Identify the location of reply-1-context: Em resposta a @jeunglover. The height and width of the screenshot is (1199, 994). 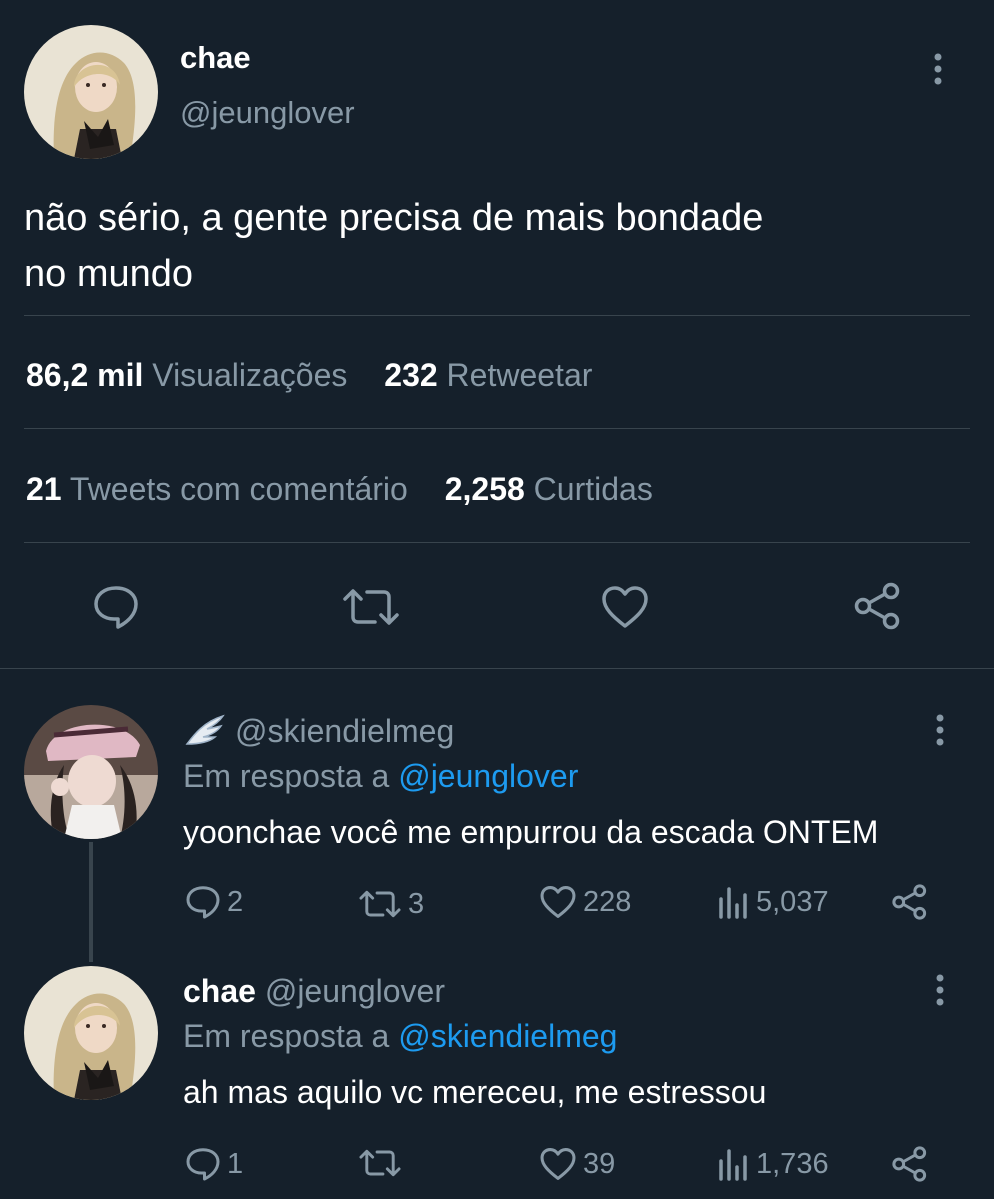
(380, 776).